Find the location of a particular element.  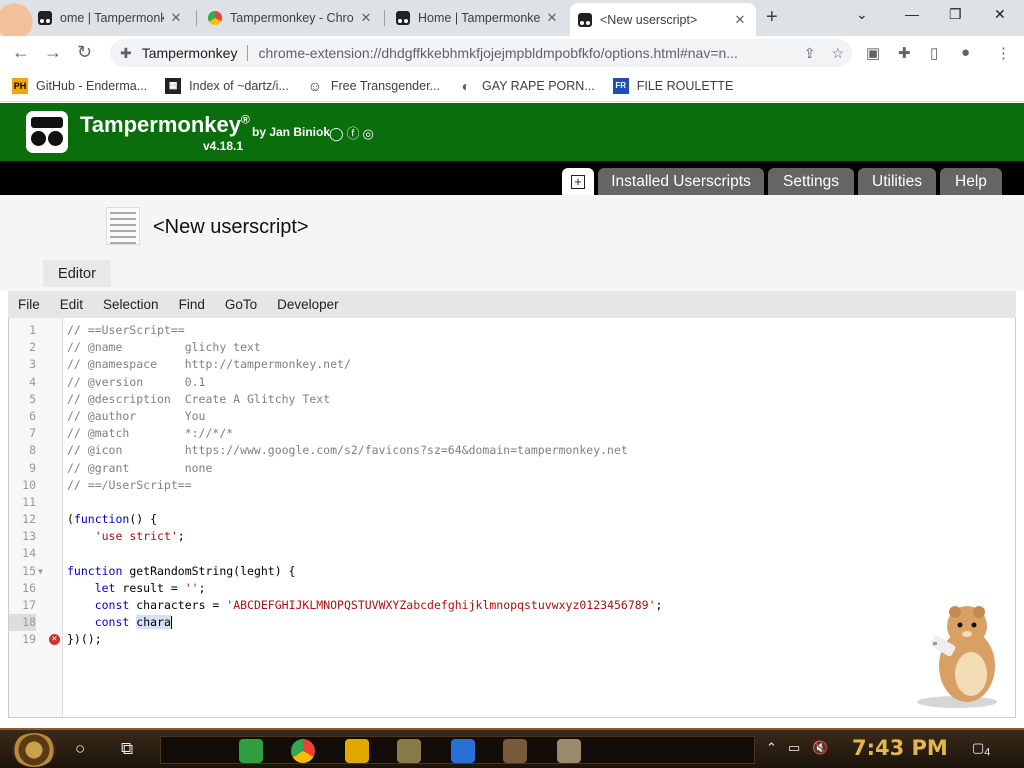

code-line: 10 // ==/UserScript== is located at coordinates (512, 485).